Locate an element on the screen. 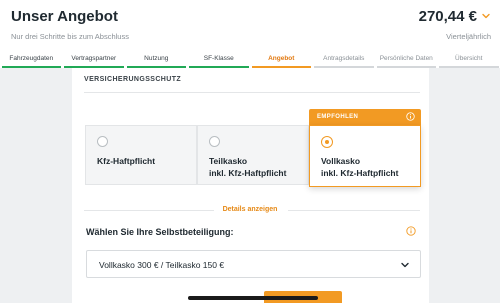  option-label: Kfz-Haftpflicht is located at coordinates (126, 161).